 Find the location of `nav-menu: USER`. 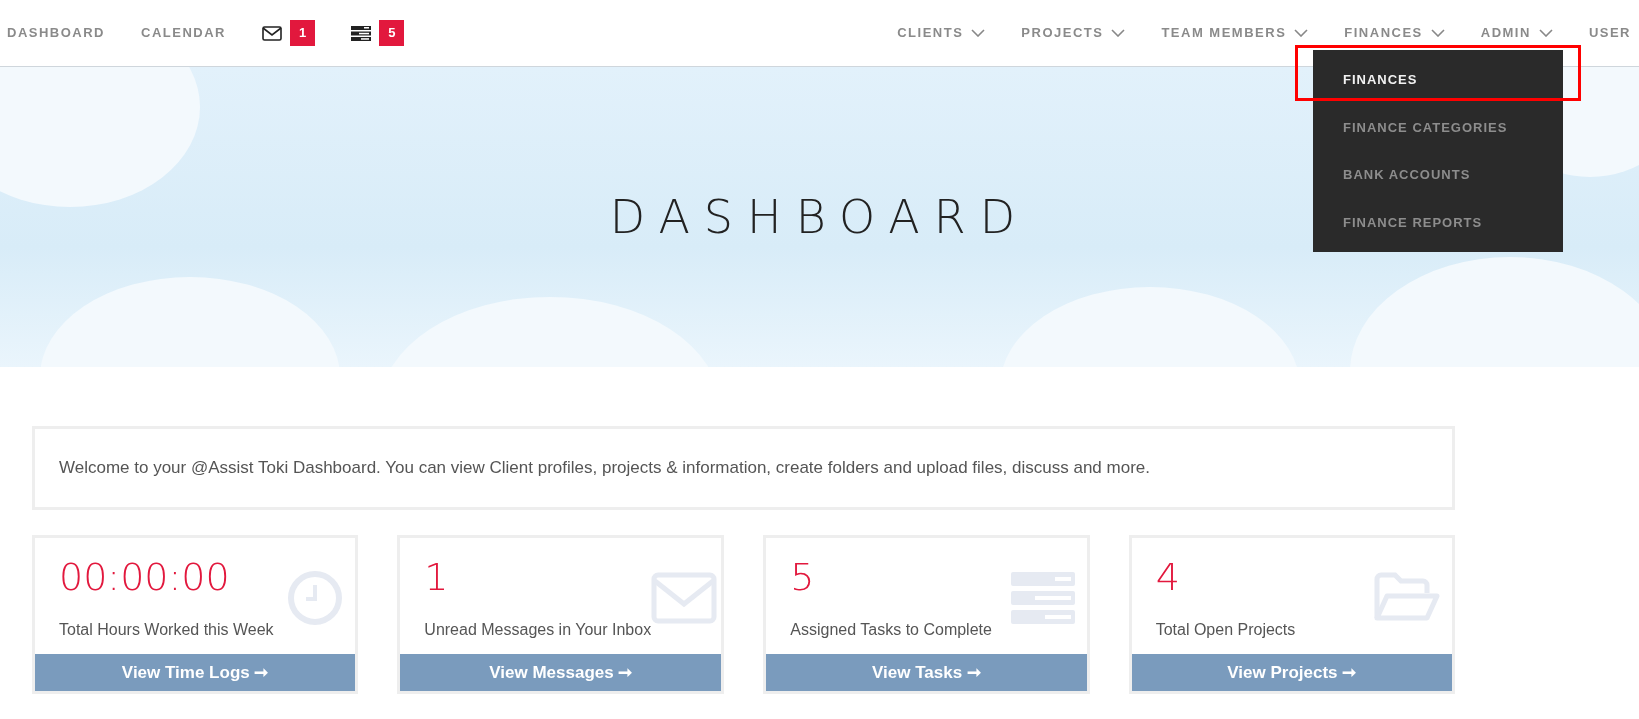

nav-menu: USER is located at coordinates (1609, 33).